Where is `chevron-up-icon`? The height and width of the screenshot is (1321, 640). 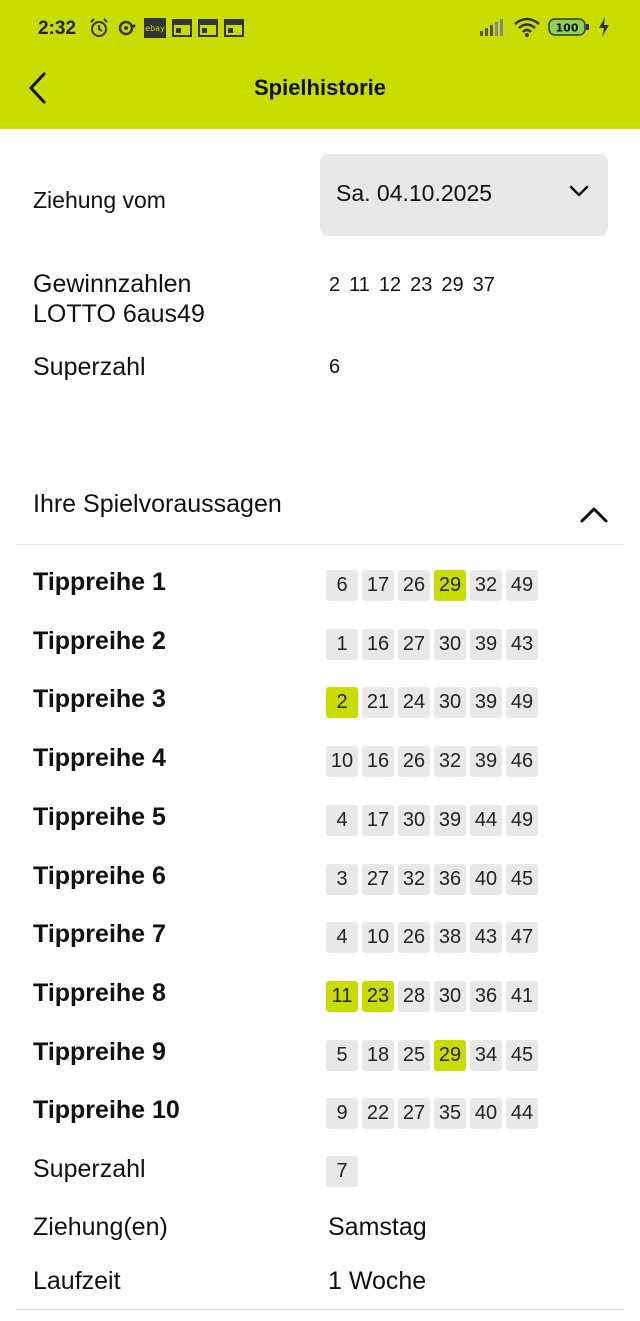
chevron-up-icon is located at coordinates (594, 515).